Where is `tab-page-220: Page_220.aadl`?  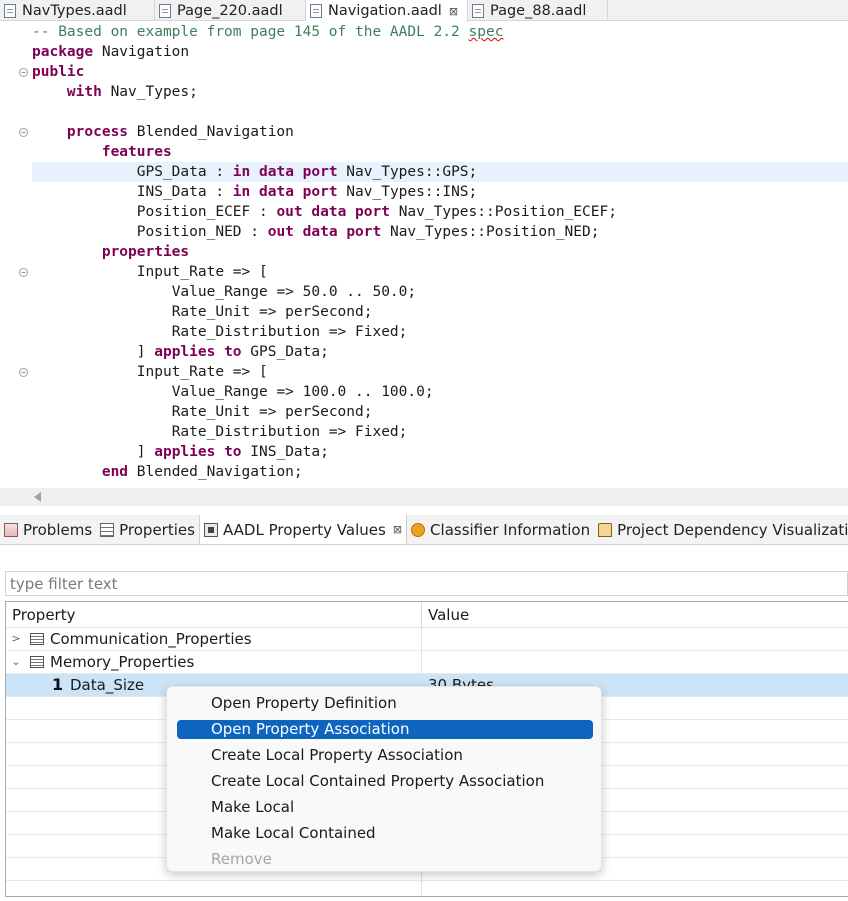
tab-page-220: Page_220.aadl is located at coordinates (230, 10).